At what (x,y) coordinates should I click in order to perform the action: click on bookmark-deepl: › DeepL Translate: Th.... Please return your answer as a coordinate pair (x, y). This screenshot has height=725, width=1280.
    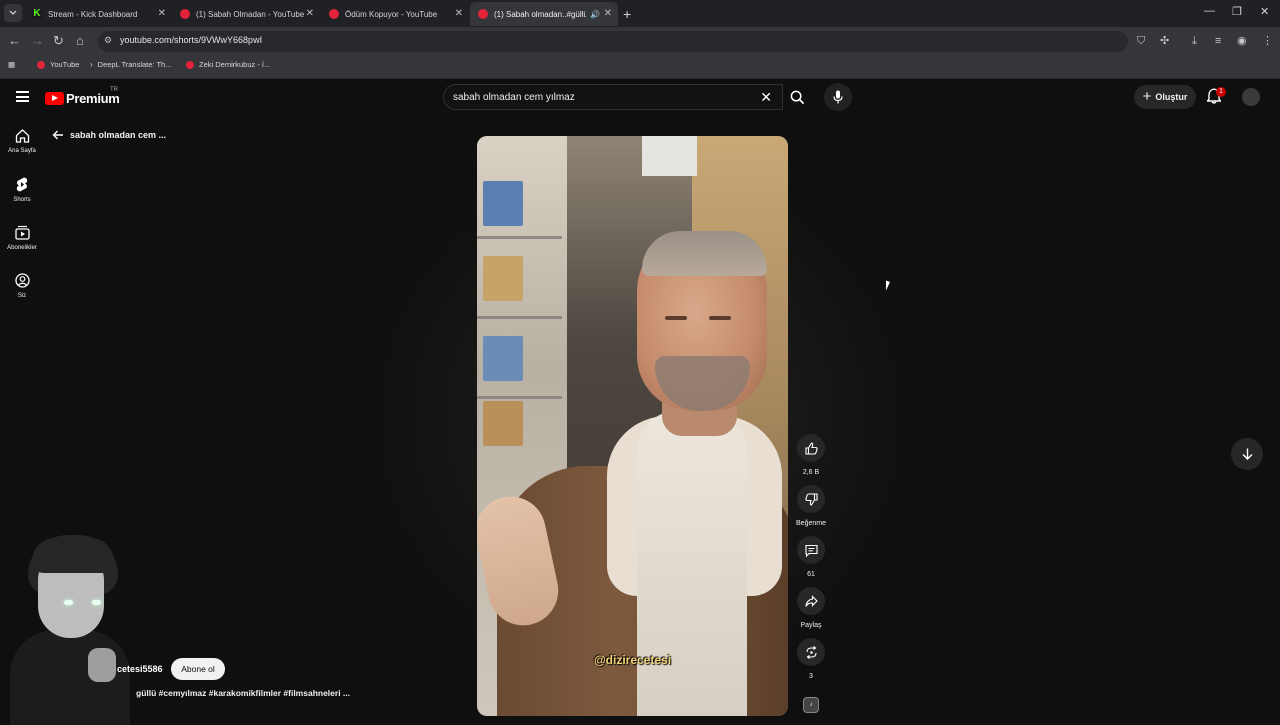
    Looking at the image, I should click on (130, 64).